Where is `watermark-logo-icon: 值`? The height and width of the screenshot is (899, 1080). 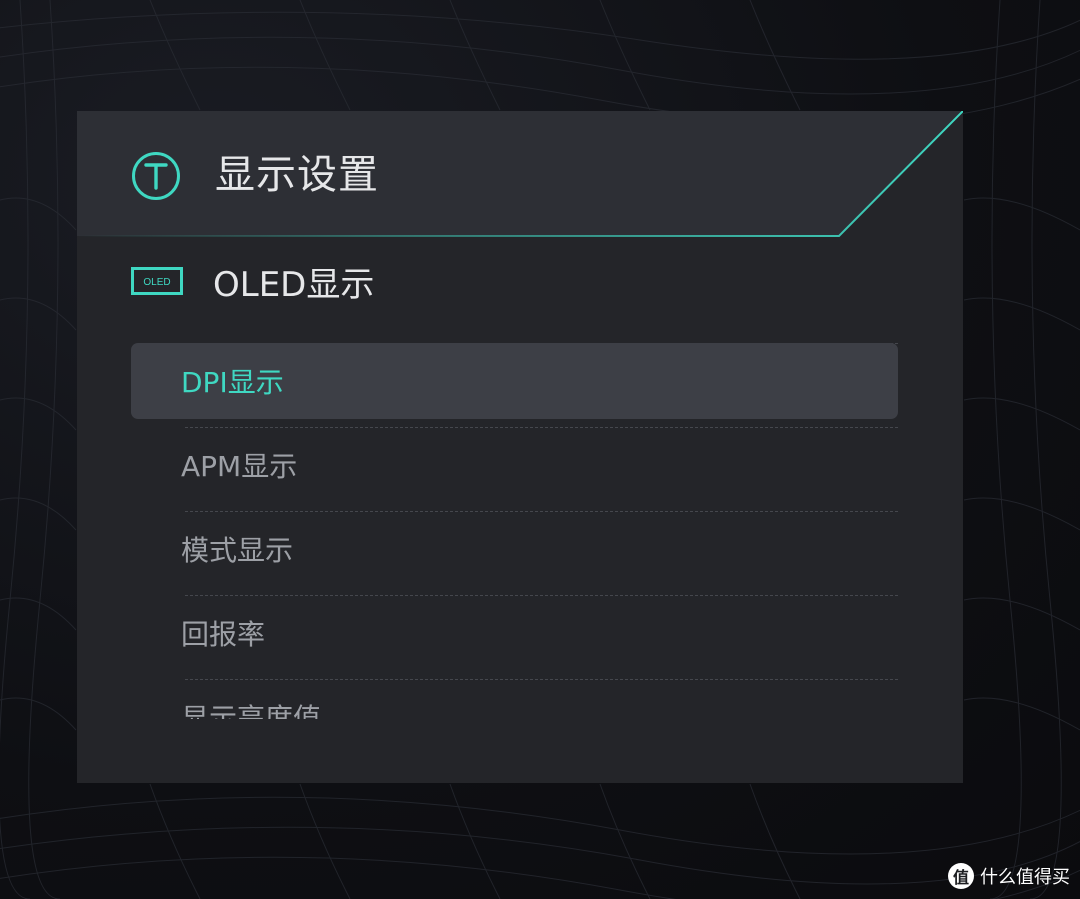 watermark-logo-icon: 值 is located at coordinates (961, 876).